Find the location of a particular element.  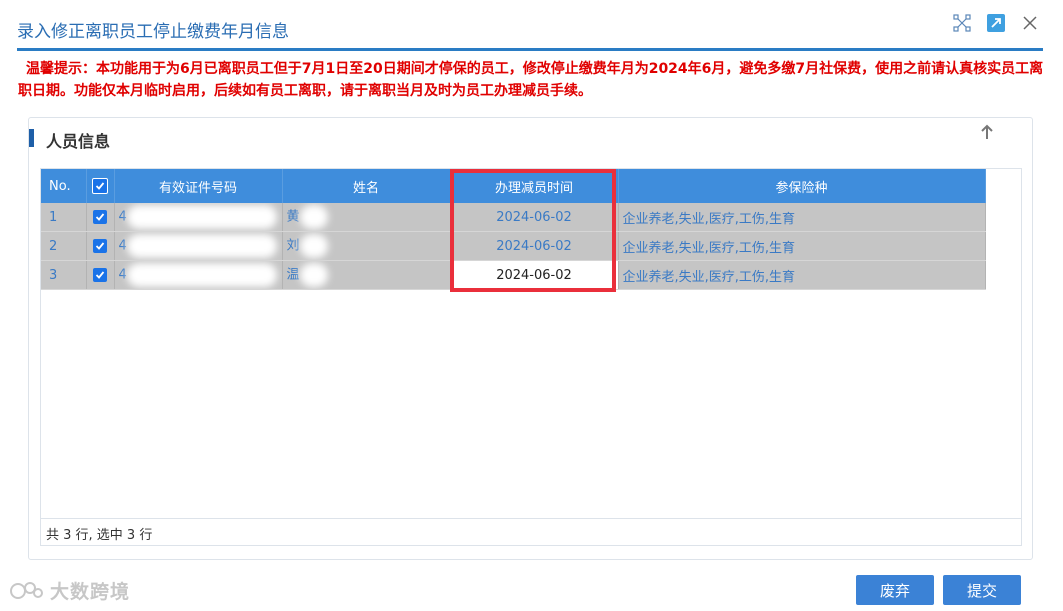

col-select-all is located at coordinates (100, 186).